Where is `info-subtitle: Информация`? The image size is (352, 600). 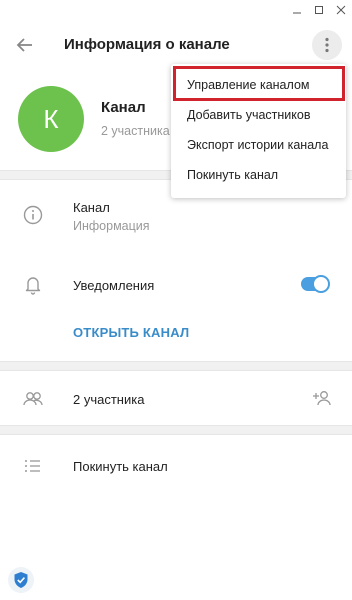
info-subtitle: Информация is located at coordinates (111, 226).